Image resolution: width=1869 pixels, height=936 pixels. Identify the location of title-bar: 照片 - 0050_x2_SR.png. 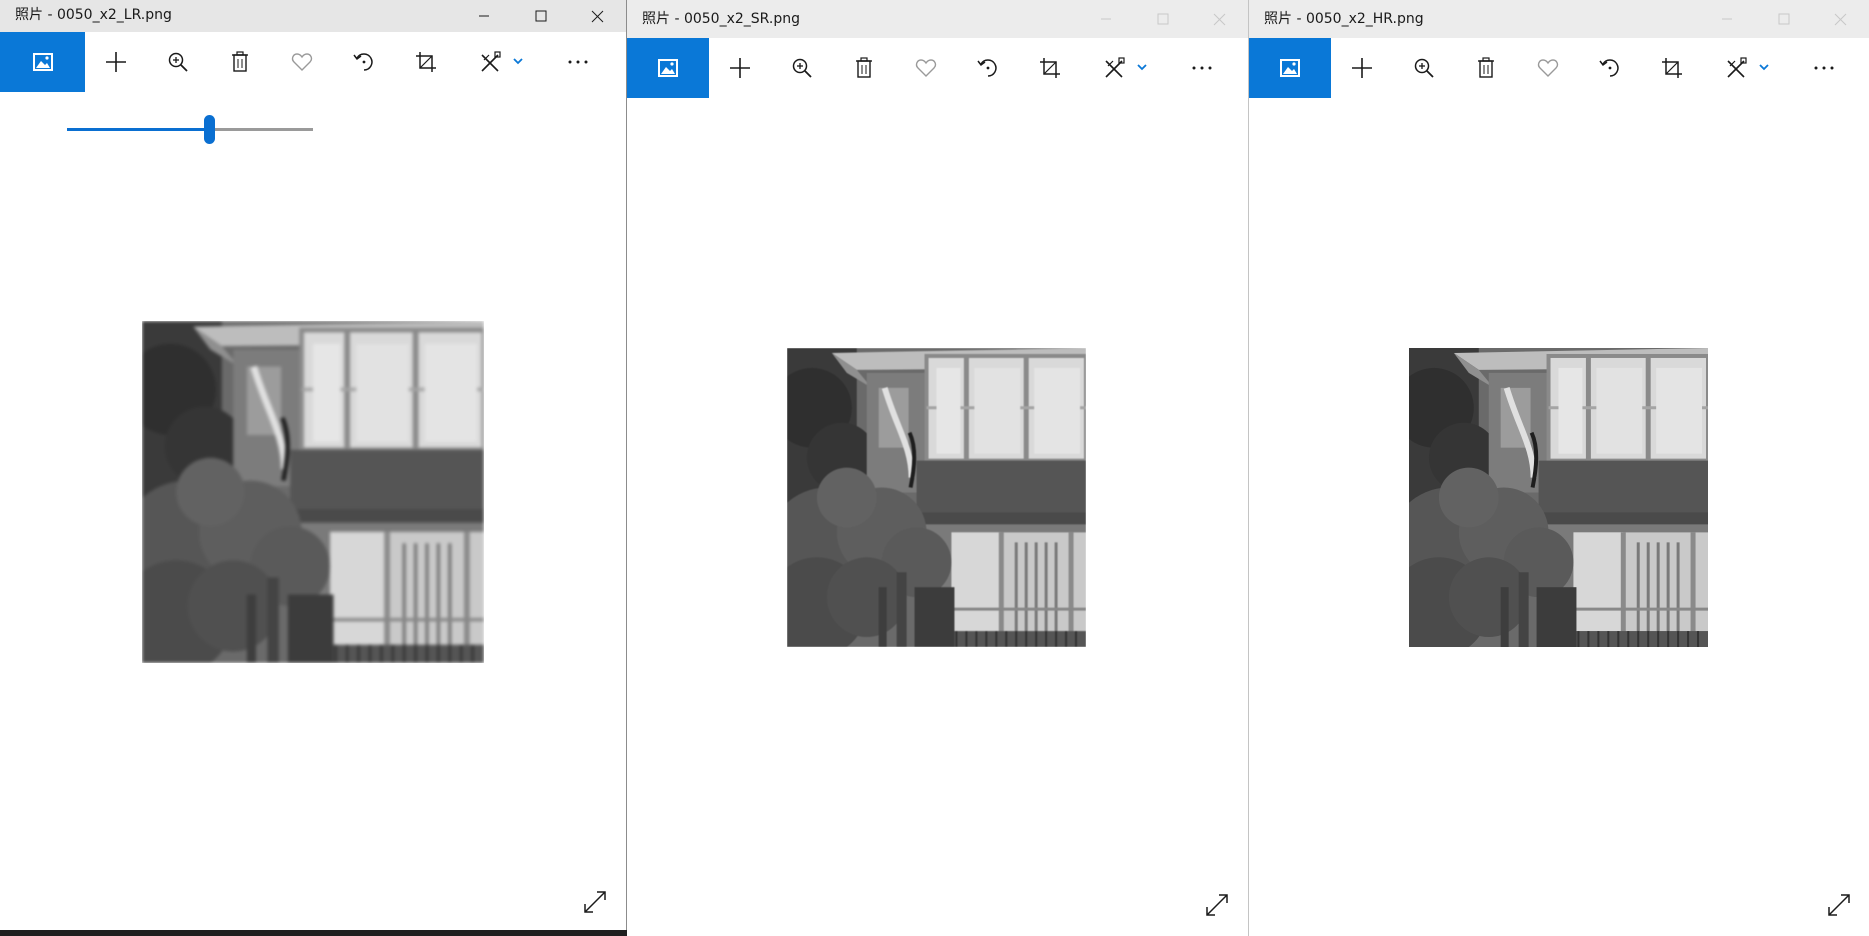
(937, 19).